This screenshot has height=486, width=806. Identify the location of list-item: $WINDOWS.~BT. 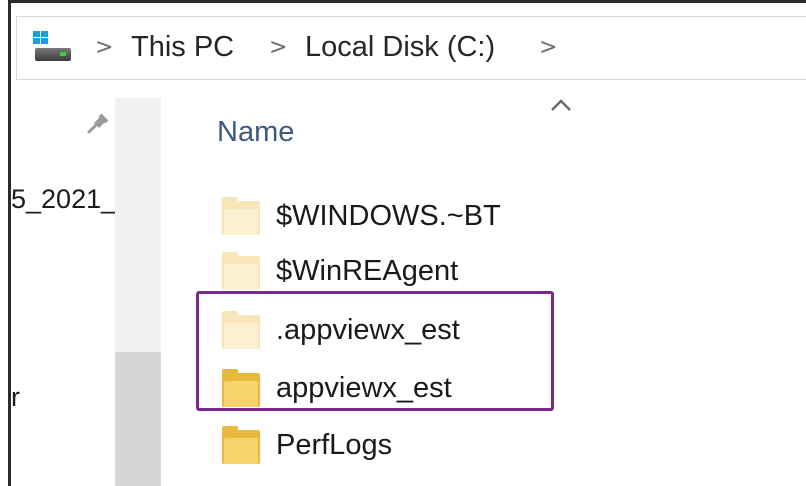
(361, 216).